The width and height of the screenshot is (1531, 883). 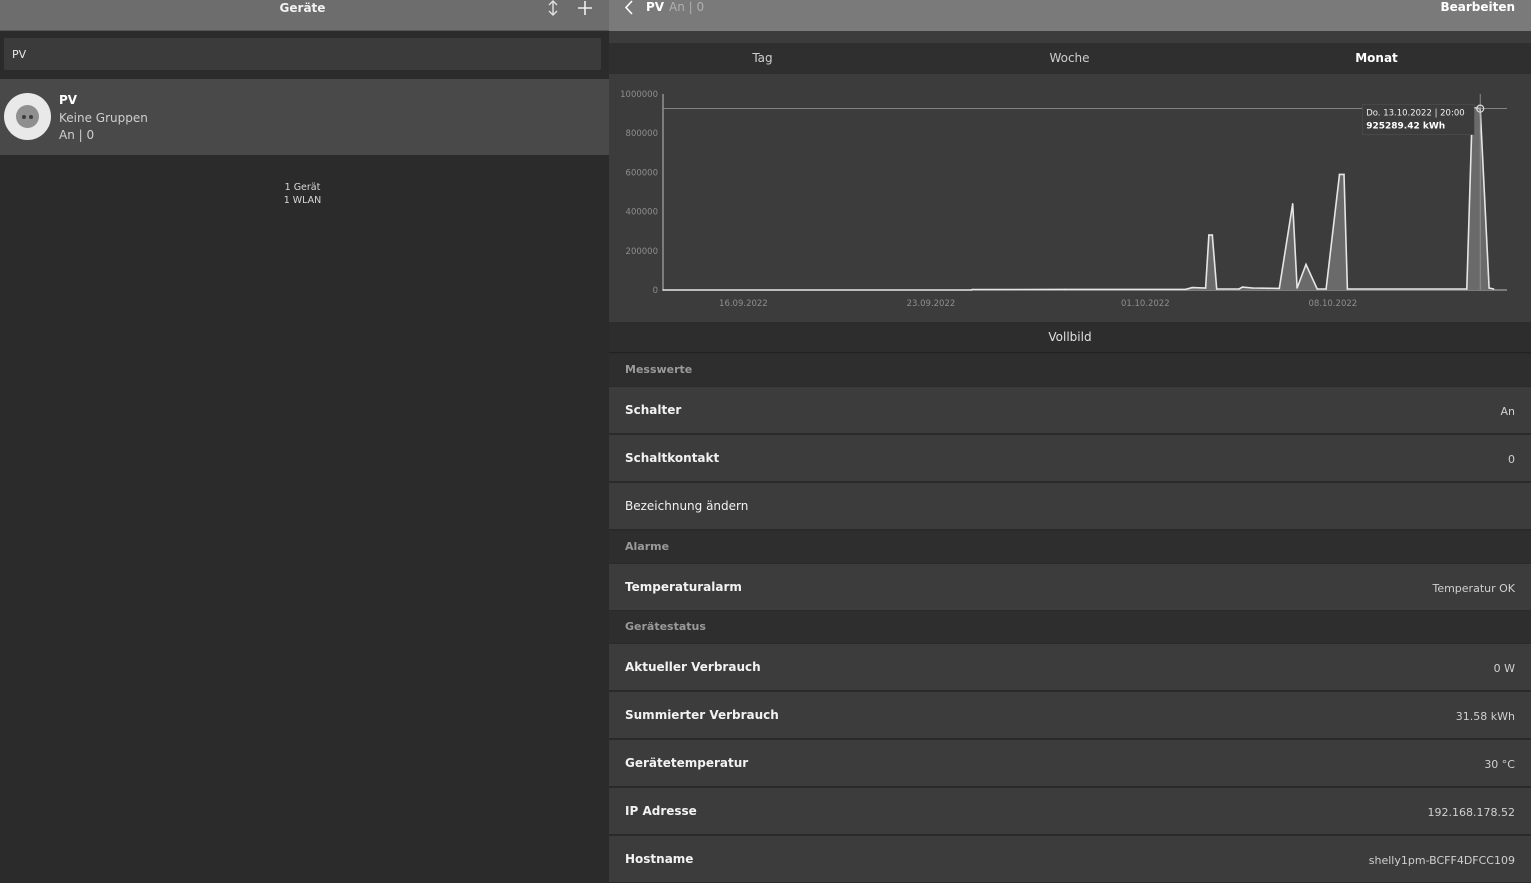 I want to click on section-device-status: Gerätestatus, so click(x=1070, y=627).